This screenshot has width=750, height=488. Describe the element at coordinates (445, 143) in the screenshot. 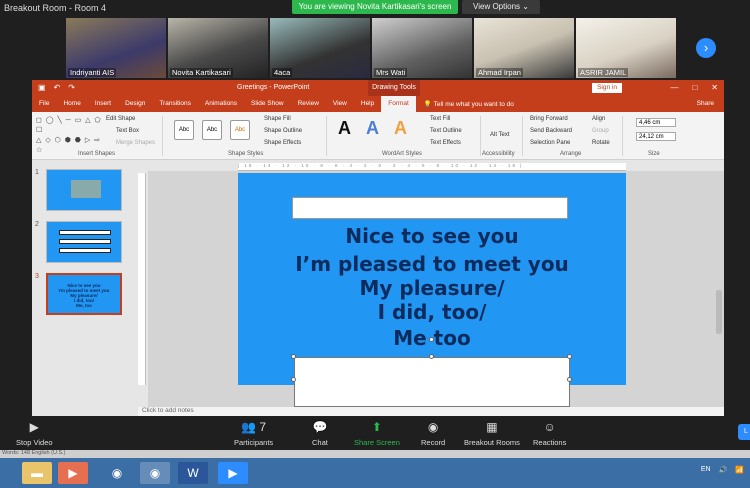

I see `text-effects-button: Text Effects` at that location.